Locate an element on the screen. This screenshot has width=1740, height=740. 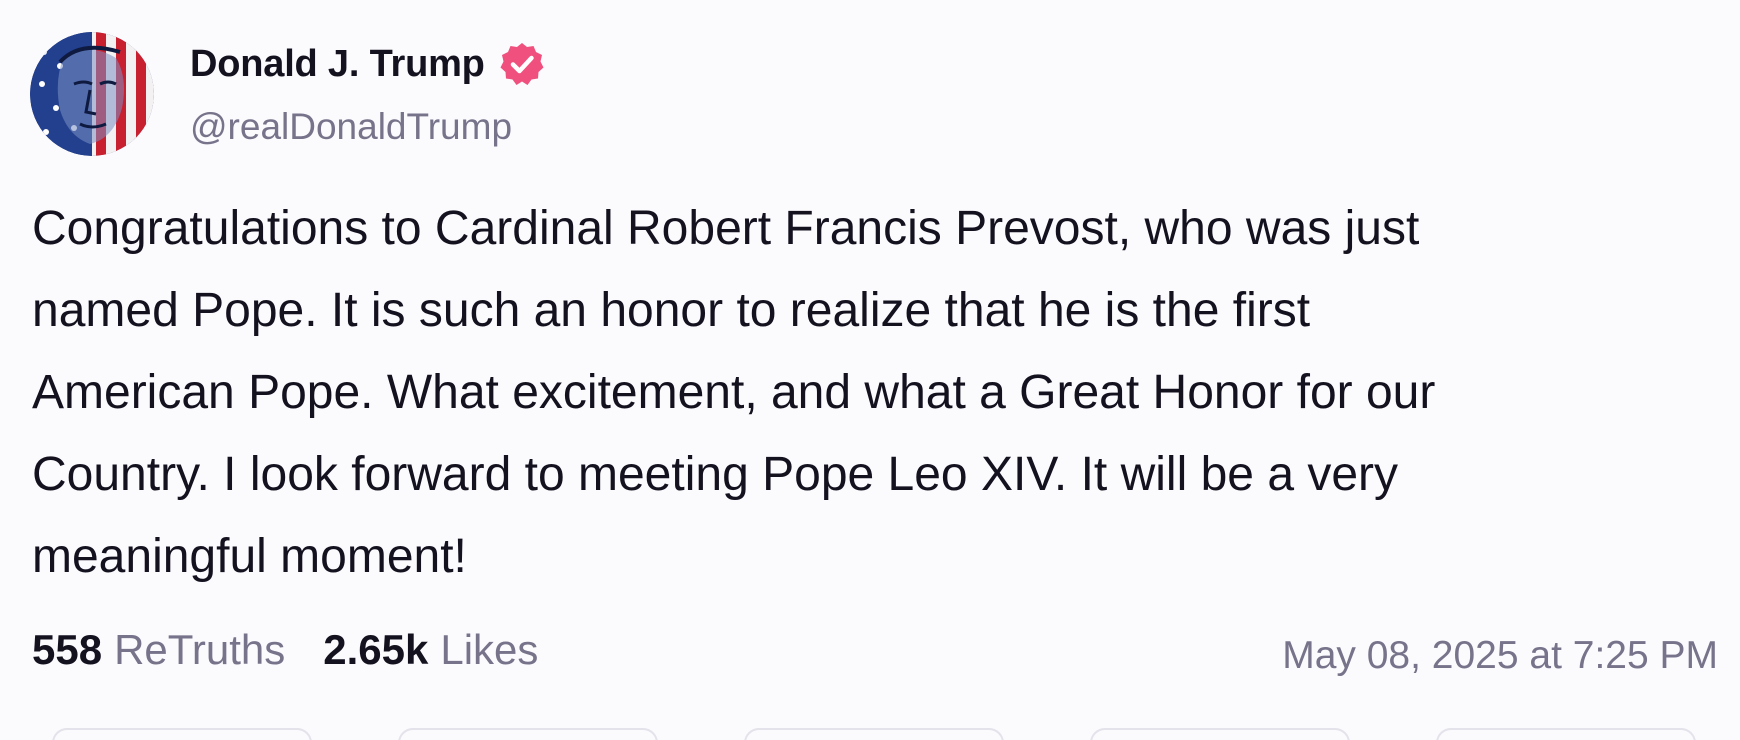
avatar-image is located at coordinates (92, 94).